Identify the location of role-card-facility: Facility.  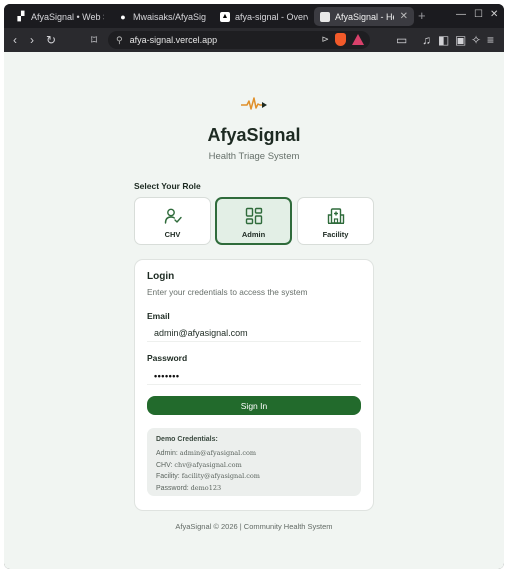
(335, 221).